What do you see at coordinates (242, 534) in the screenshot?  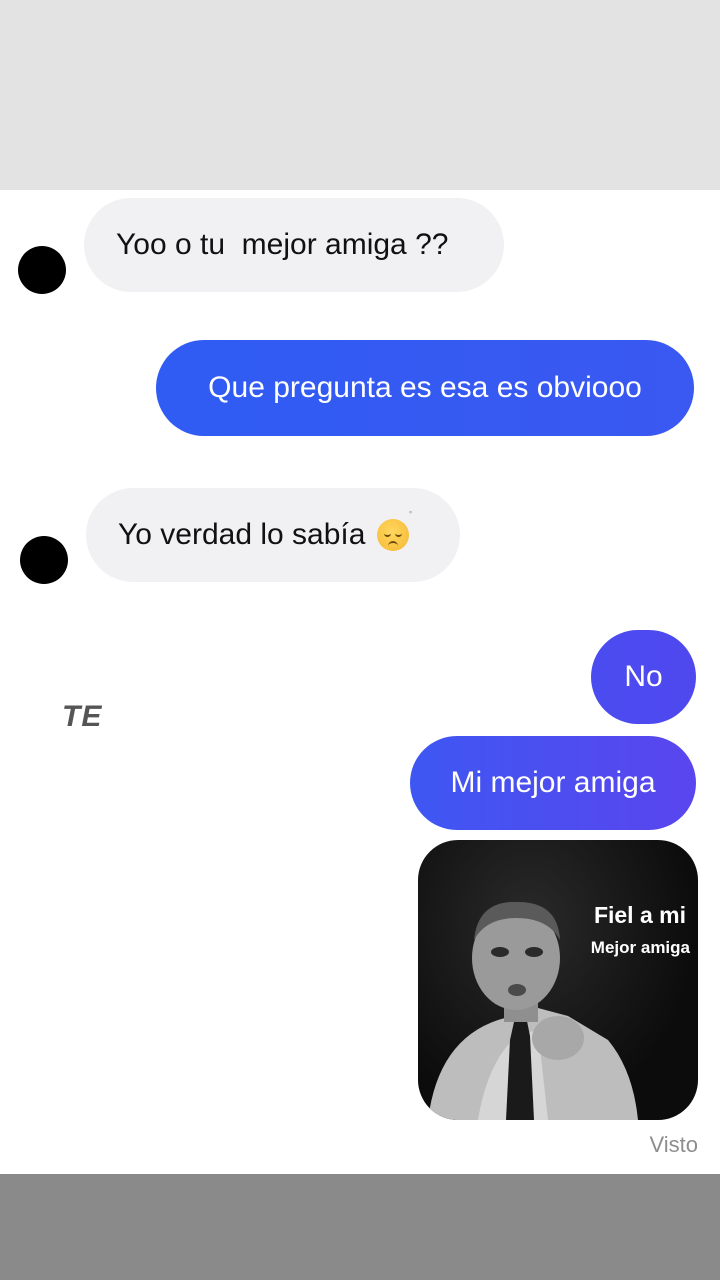 I see `message-text: Yo verdad lo sabía` at bounding box center [242, 534].